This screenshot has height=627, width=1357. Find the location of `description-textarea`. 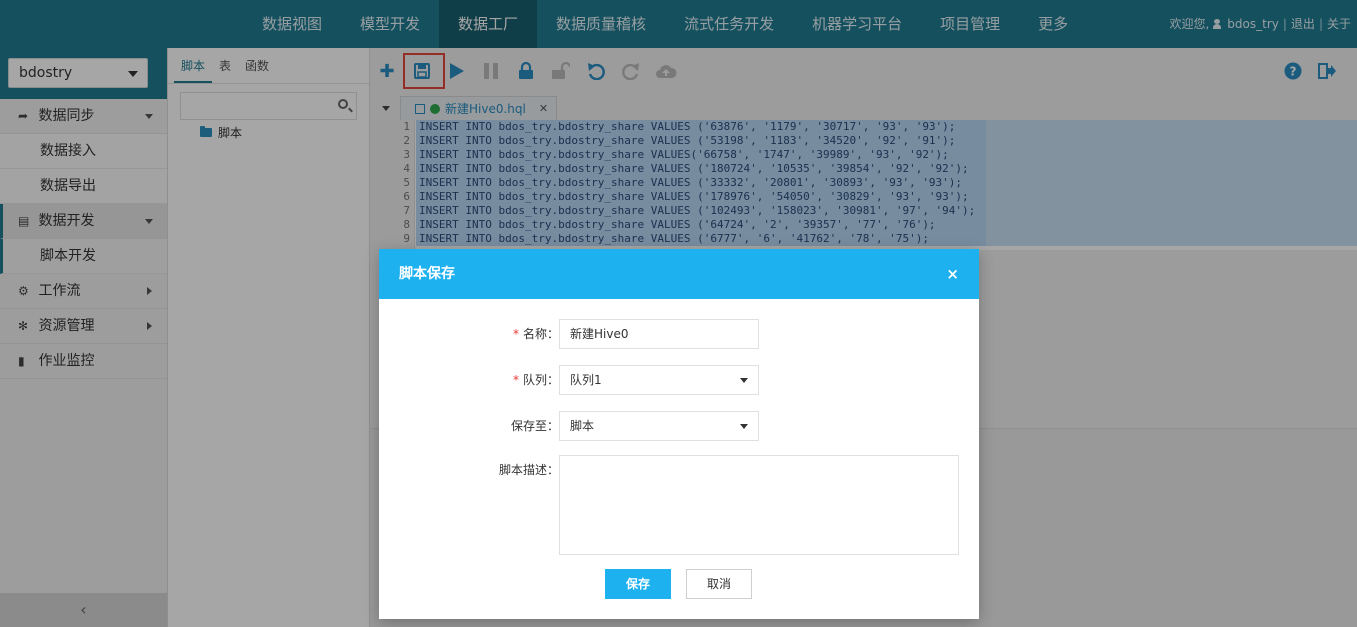

description-textarea is located at coordinates (759, 505).